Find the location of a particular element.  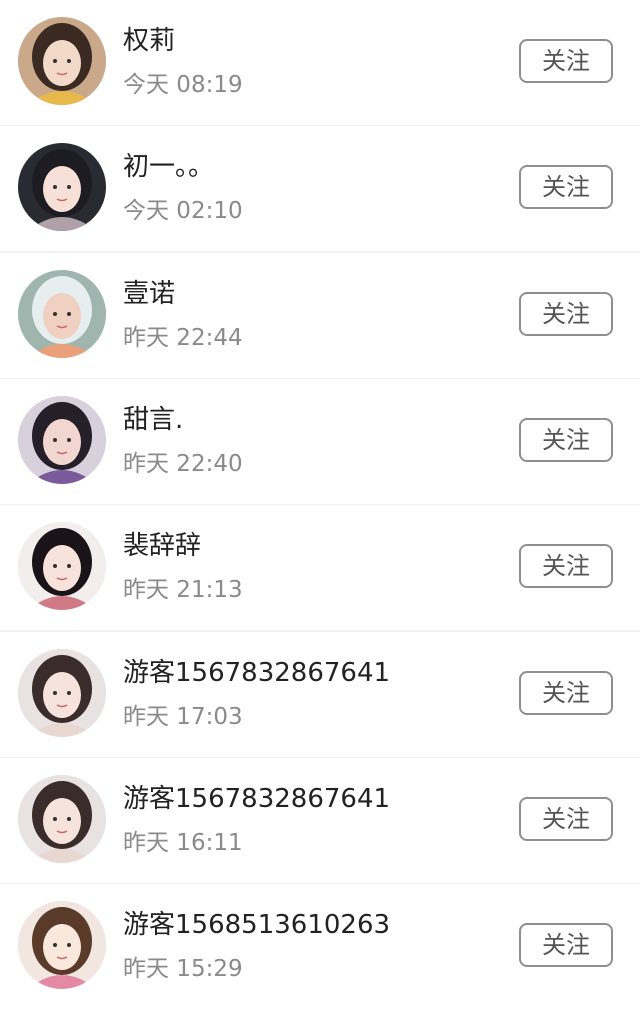

user-name: 初一。。 is located at coordinates (169, 167).